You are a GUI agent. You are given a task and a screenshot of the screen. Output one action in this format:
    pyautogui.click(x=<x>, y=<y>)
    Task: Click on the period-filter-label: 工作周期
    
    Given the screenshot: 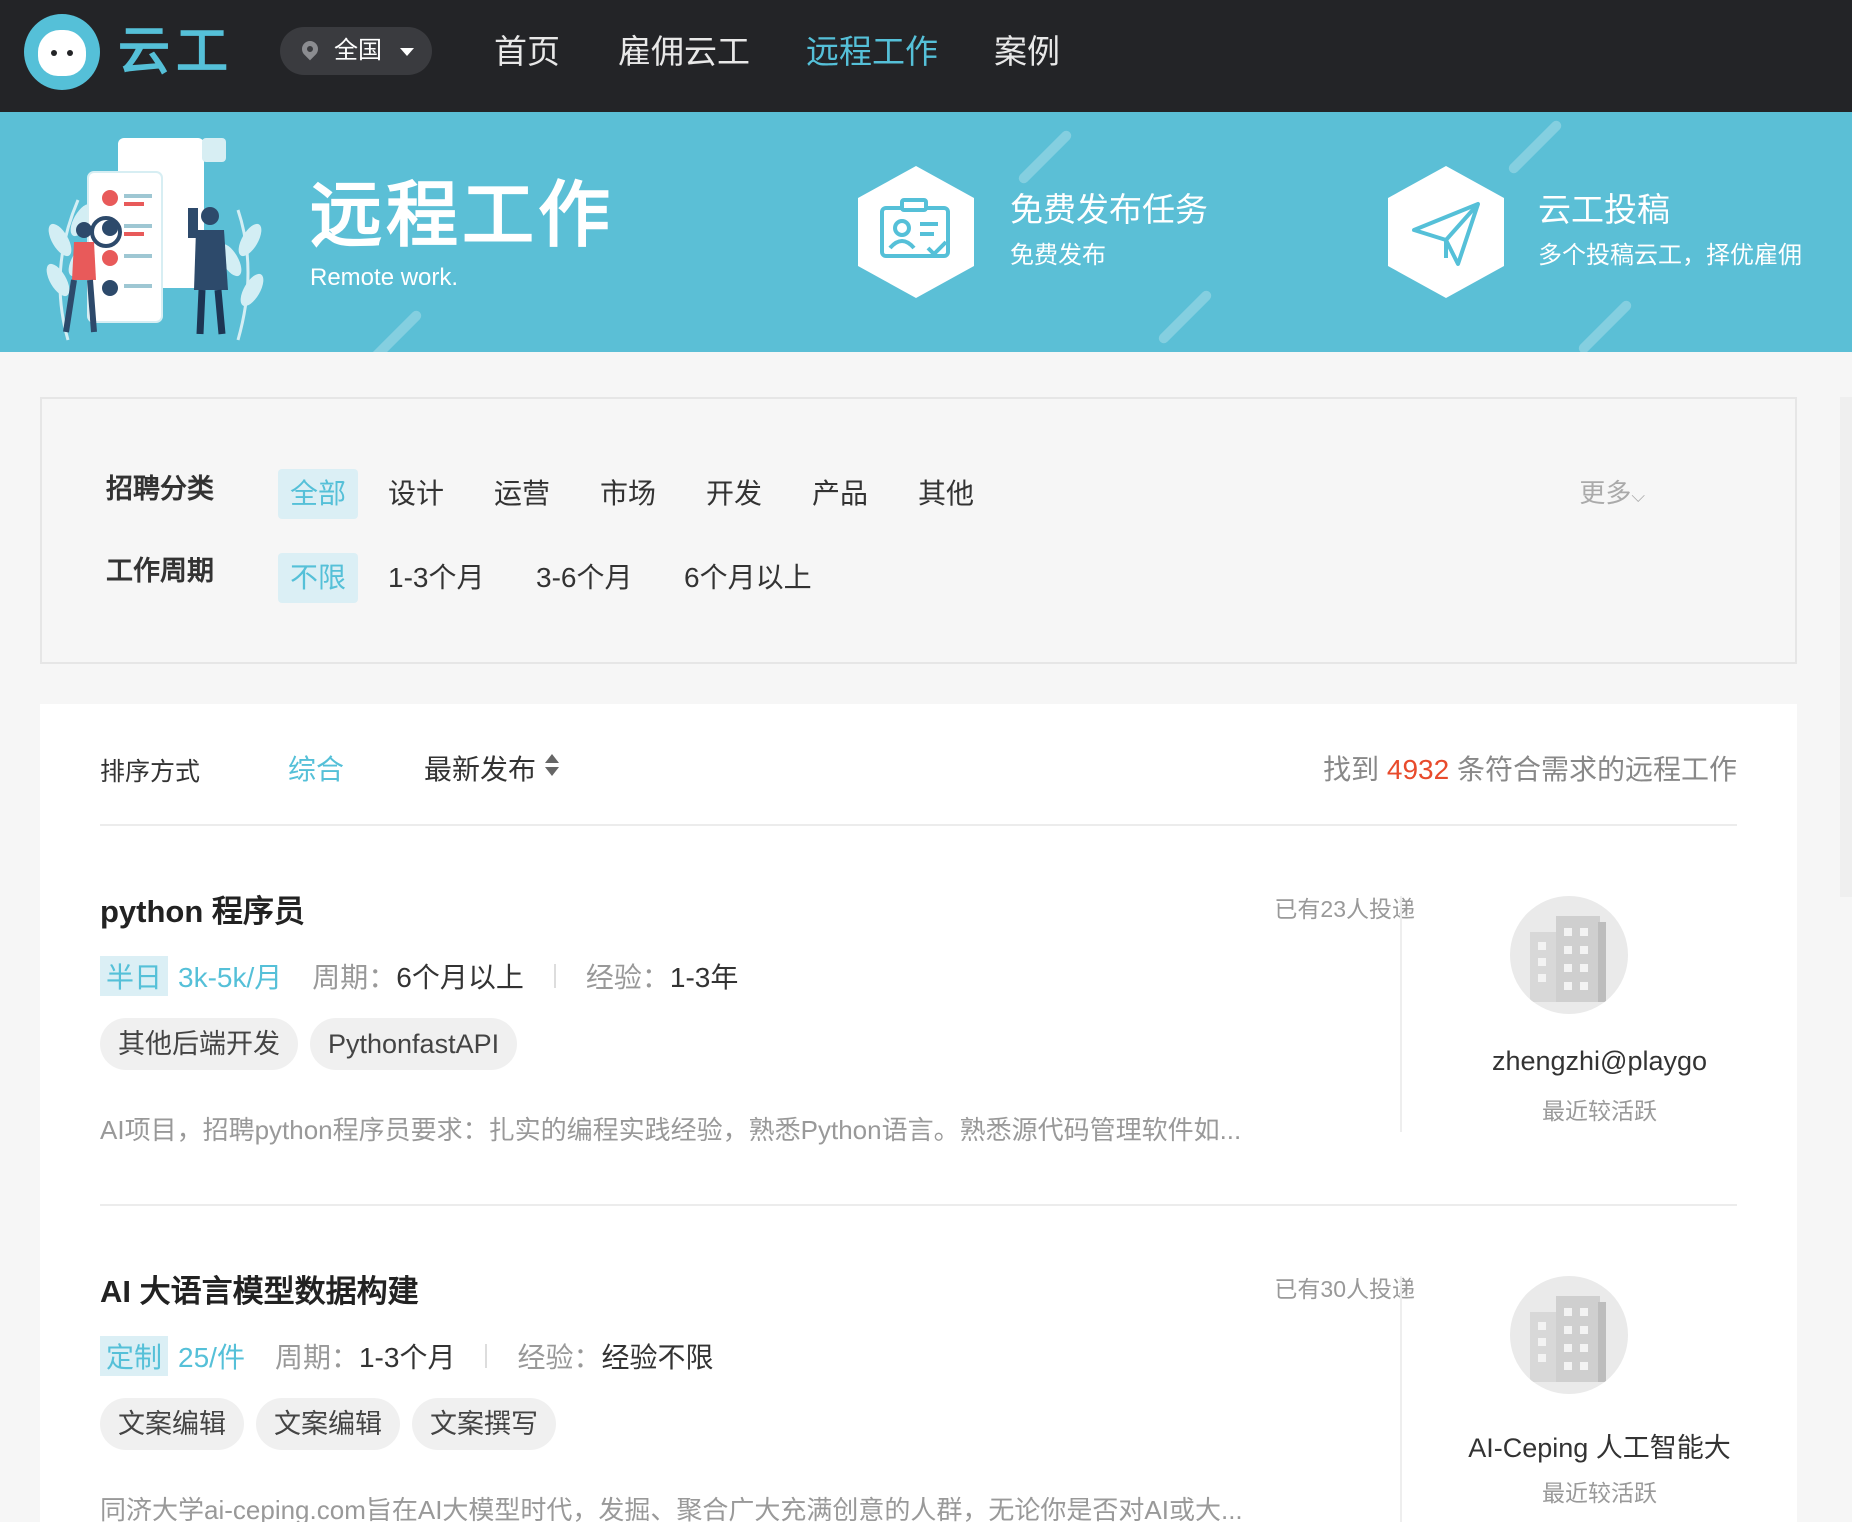 What is the action you would take?
    pyautogui.click(x=160, y=571)
    